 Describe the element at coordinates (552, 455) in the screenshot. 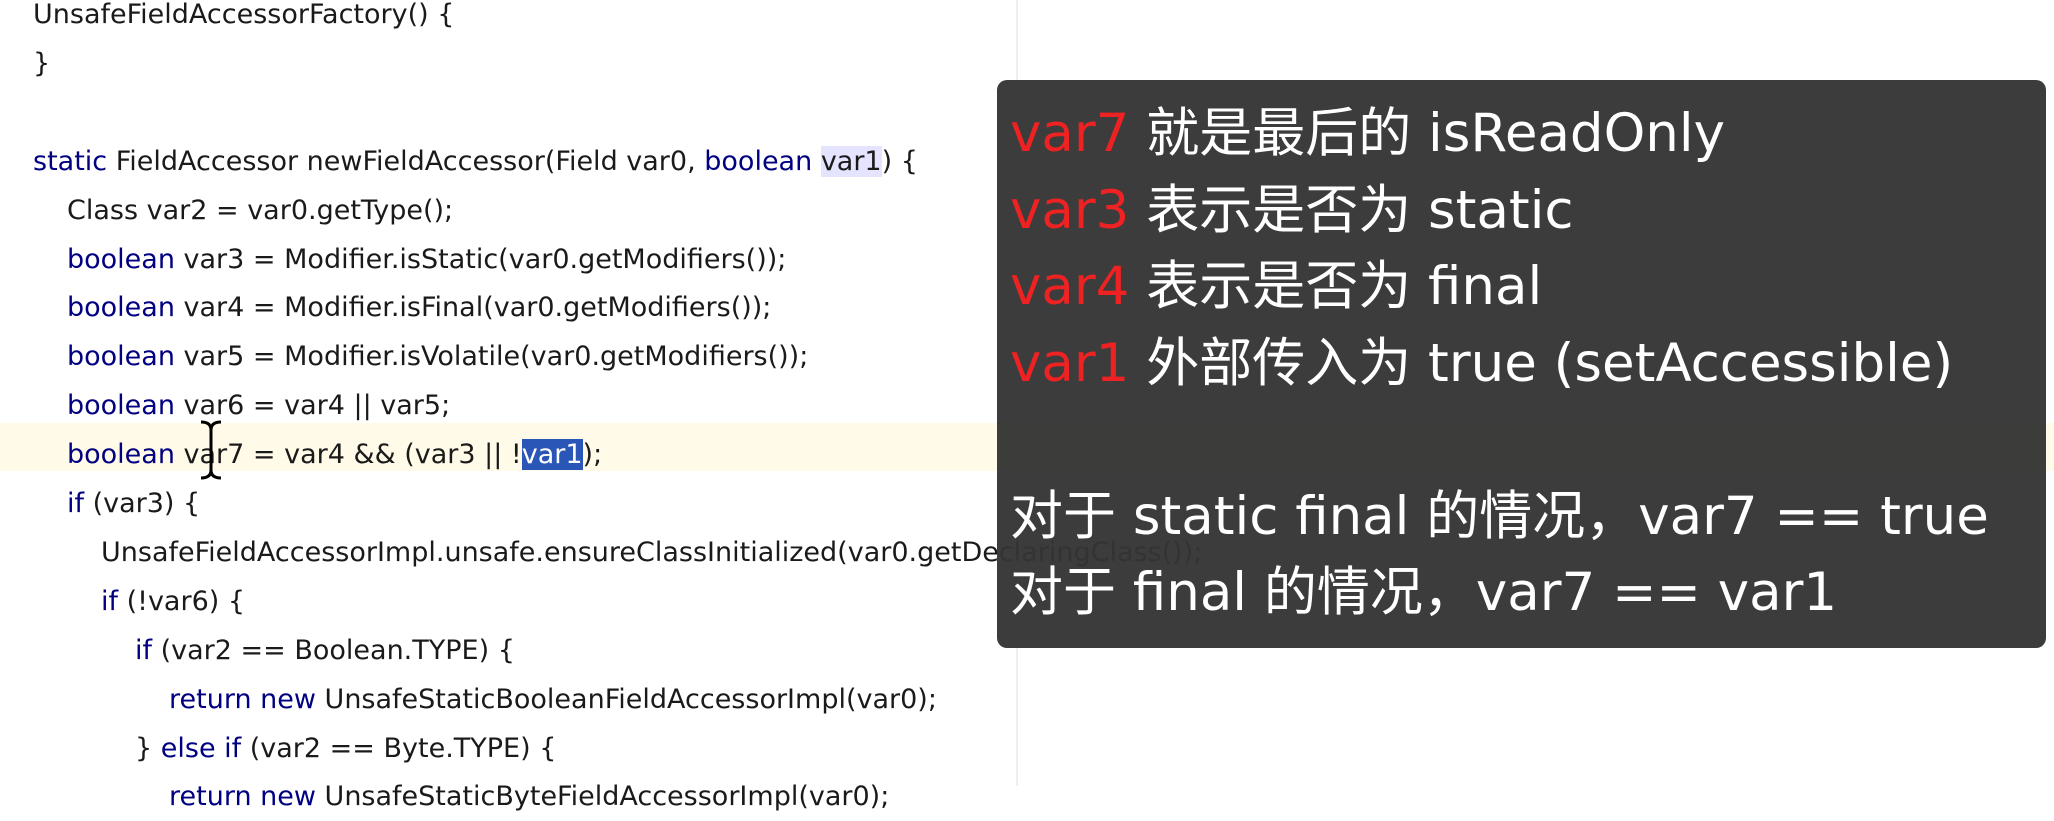

I see `selected-token: var1` at that location.